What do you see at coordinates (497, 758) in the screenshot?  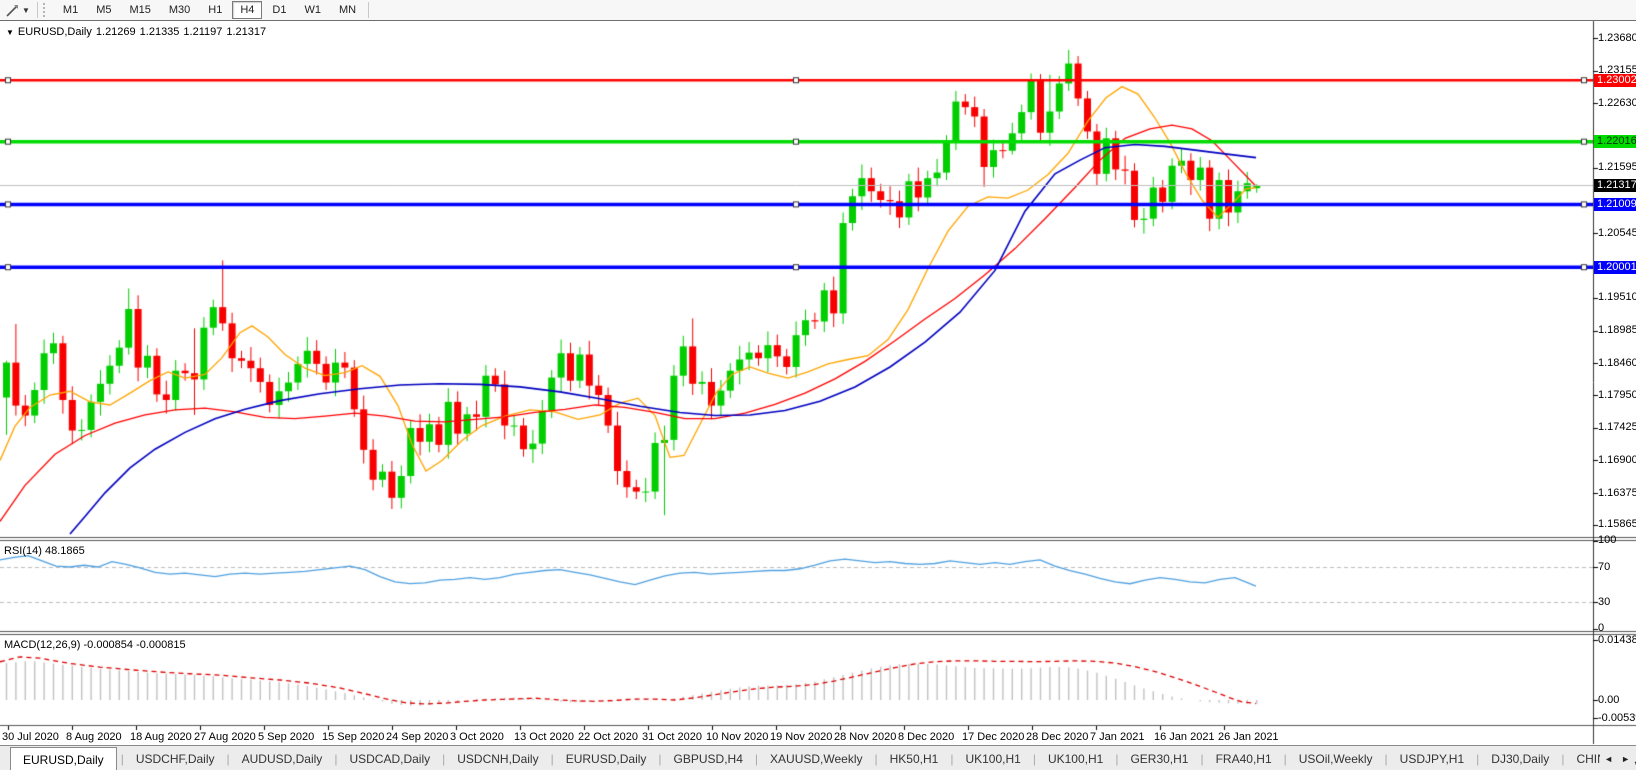 I see `chart-tab-usdcnh-daily: USDCNH,Daily` at bounding box center [497, 758].